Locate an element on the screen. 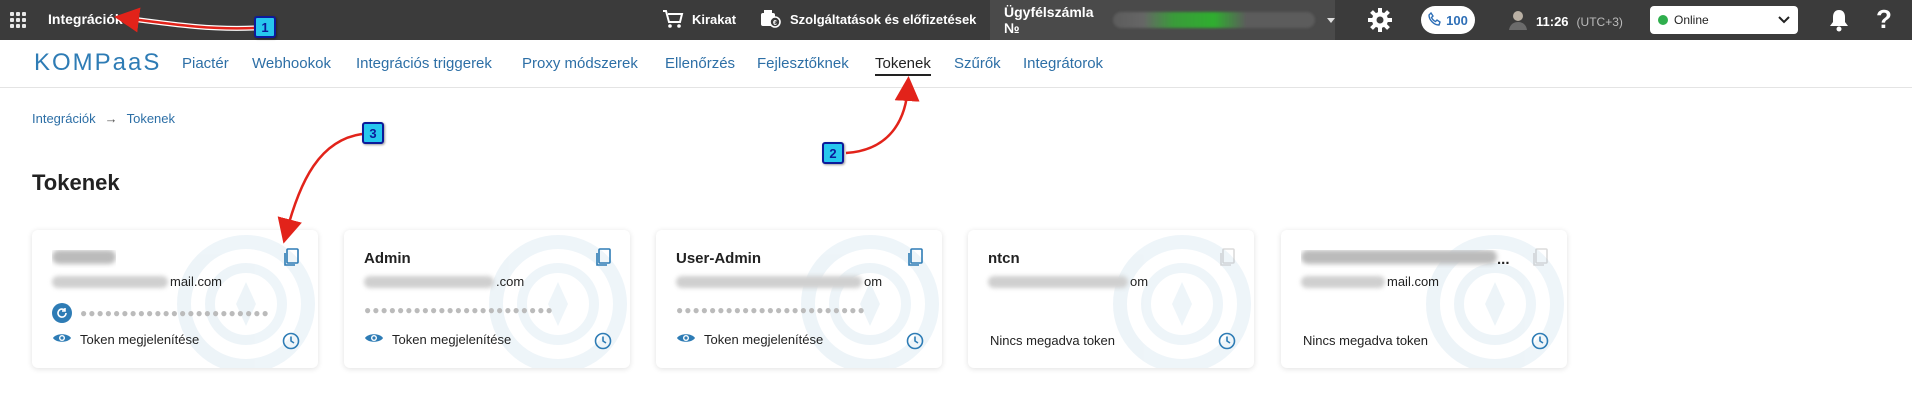  subscription-icon: € is located at coordinates (771, 19).